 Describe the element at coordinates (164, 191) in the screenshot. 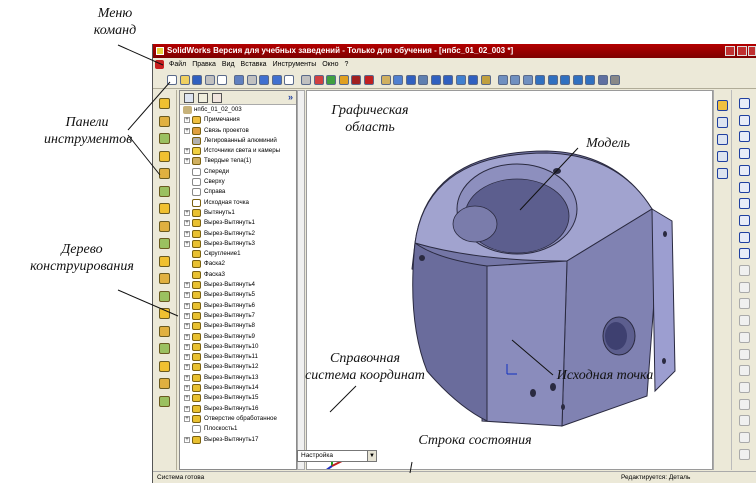

I see `chamfer-icon` at that location.